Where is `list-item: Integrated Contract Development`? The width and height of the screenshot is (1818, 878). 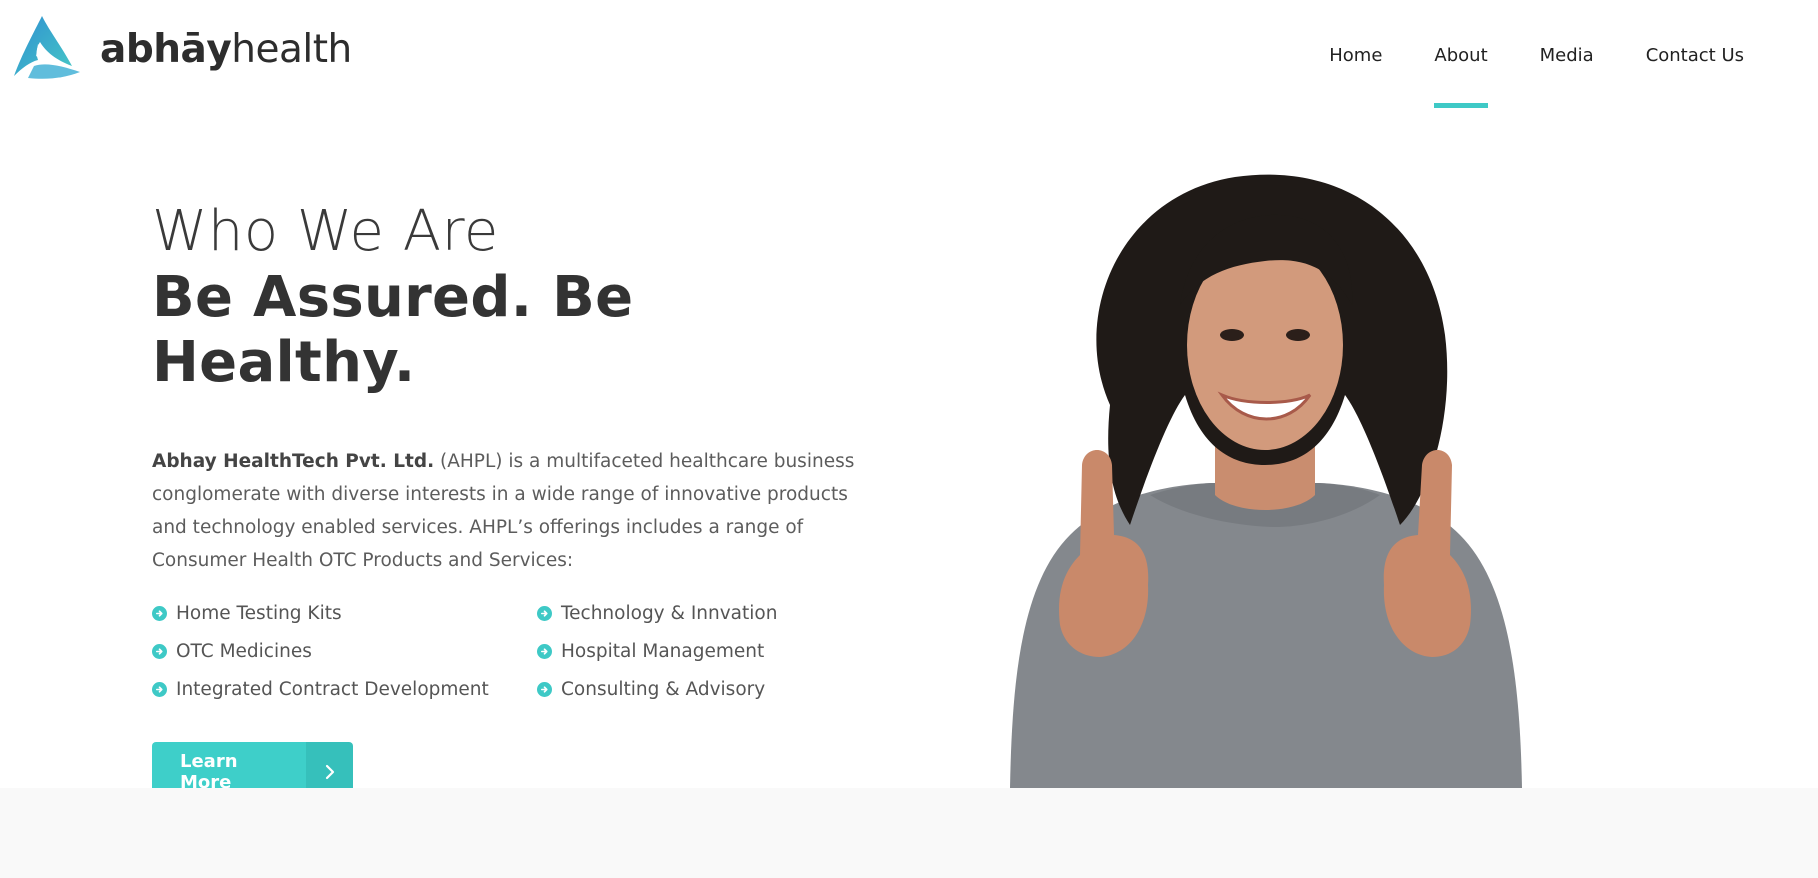
list-item: Integrated Contract Development is located at coordinates (344, 689).